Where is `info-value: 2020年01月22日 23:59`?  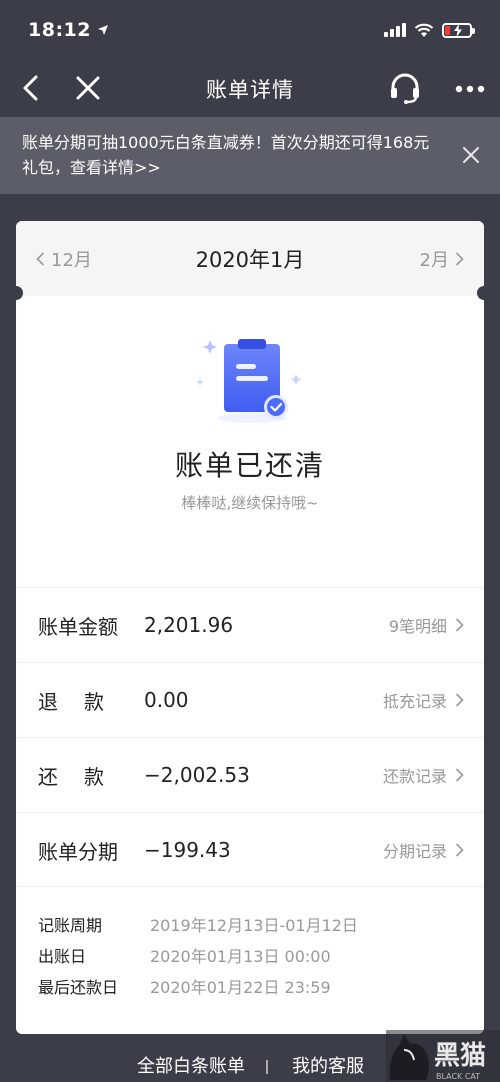 info-value: 2020年01月22日 23:59 is located at coordinates (240, 987).